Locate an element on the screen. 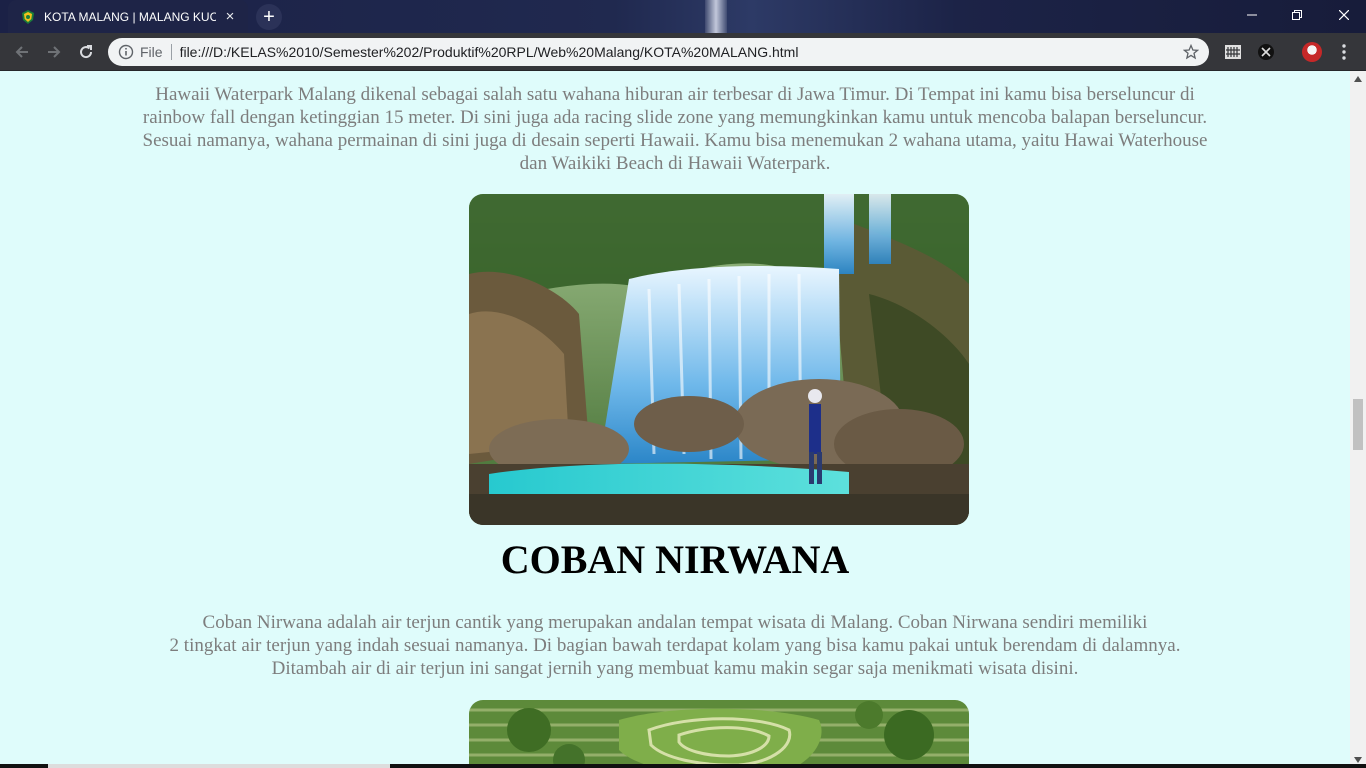 This screenshot has width=1366, height=768. paragraph-line: dan Waikiki Beach di Hawaii Waterpark. is located at coordinates (675, 163).